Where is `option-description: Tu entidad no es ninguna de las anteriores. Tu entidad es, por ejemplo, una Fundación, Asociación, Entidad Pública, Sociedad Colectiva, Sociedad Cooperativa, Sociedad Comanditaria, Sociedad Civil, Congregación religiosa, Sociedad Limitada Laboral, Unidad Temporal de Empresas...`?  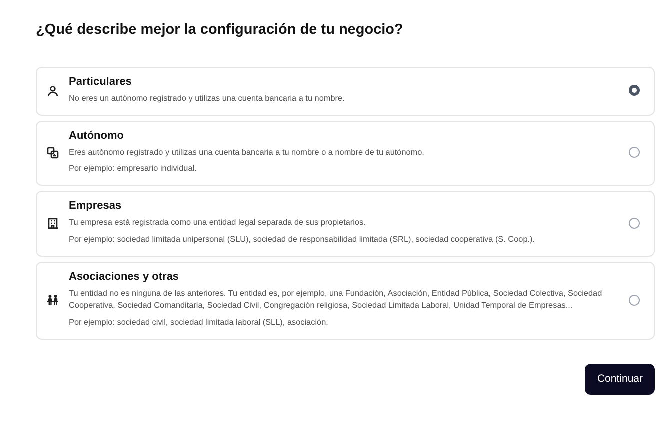 option-description: Tu entidad no es ninguna de las anteriores. Tu entidad es, por ejemplo, una Fundación, Asociación, Entidad Pública, Sociedad Colectiva, Sociedad Cooperativa, Sociedad Comanditaria, Sociedad Civil, Congregación religiosa, Sociedad Limitada Laboral, Unidad Temporal de Empresas... is located at coordinates (336, 300).